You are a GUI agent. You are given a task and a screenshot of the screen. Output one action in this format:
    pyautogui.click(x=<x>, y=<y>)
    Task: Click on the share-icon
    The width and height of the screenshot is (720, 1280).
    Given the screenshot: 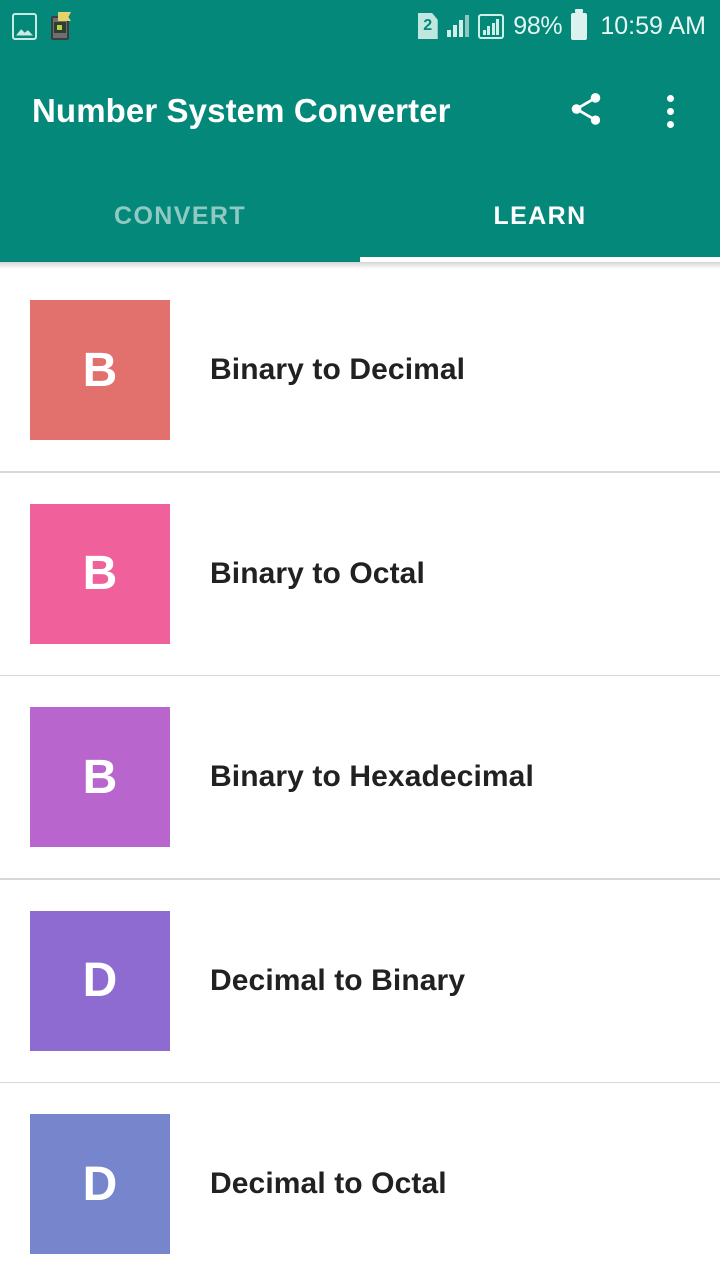 What is the action you would take?
    pyautogui.click(x=586, y=111)
    